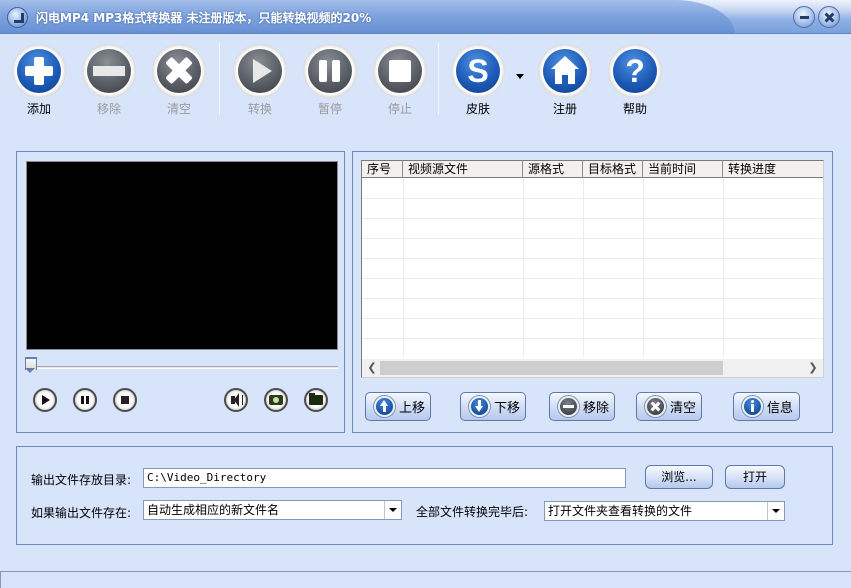 The image size is (851, 588). Describe the element at coordinates (493, 406) in the screenshot. I see `move-down-button: 下移` at that location.